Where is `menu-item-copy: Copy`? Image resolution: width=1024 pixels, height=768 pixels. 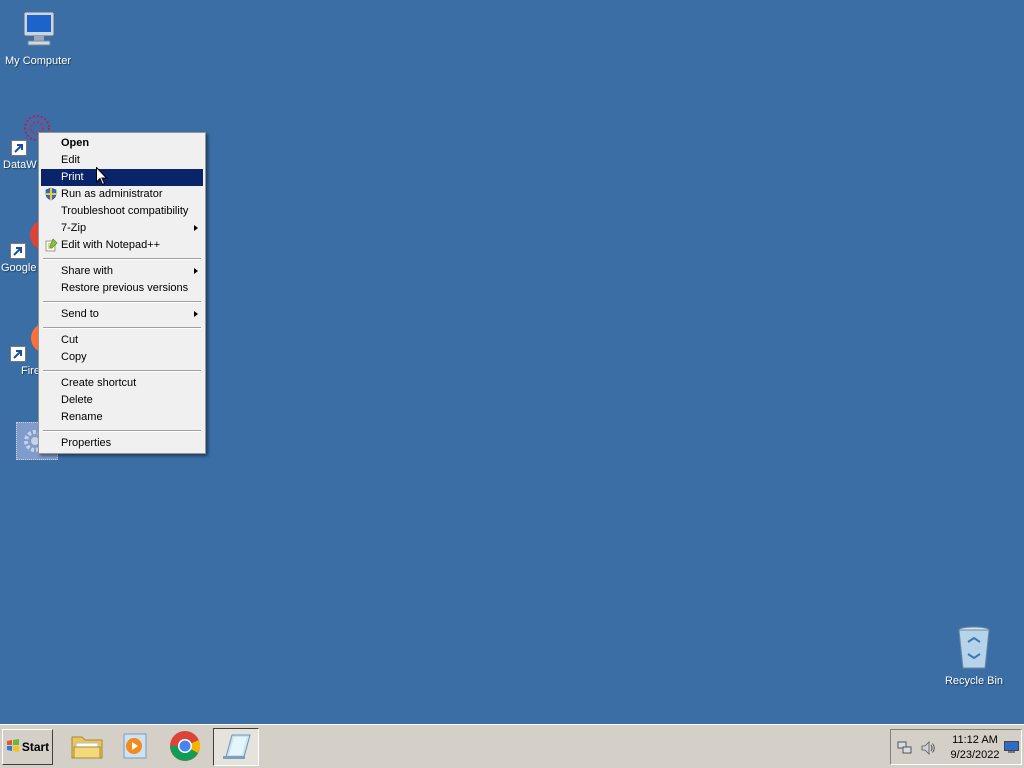
menu-item-copy: Copy is located at coordinates (122, 357).